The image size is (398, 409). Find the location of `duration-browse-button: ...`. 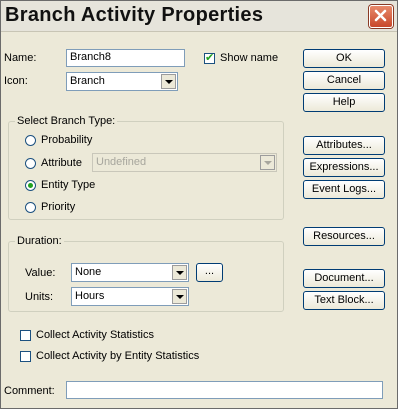

duration-browse-button: ... is located at coordinates (209, 272).